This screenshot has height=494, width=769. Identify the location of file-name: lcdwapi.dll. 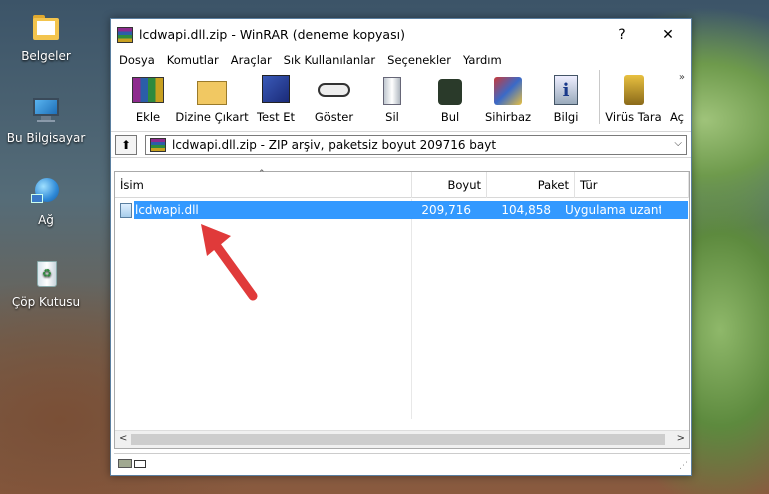
(167, 210).